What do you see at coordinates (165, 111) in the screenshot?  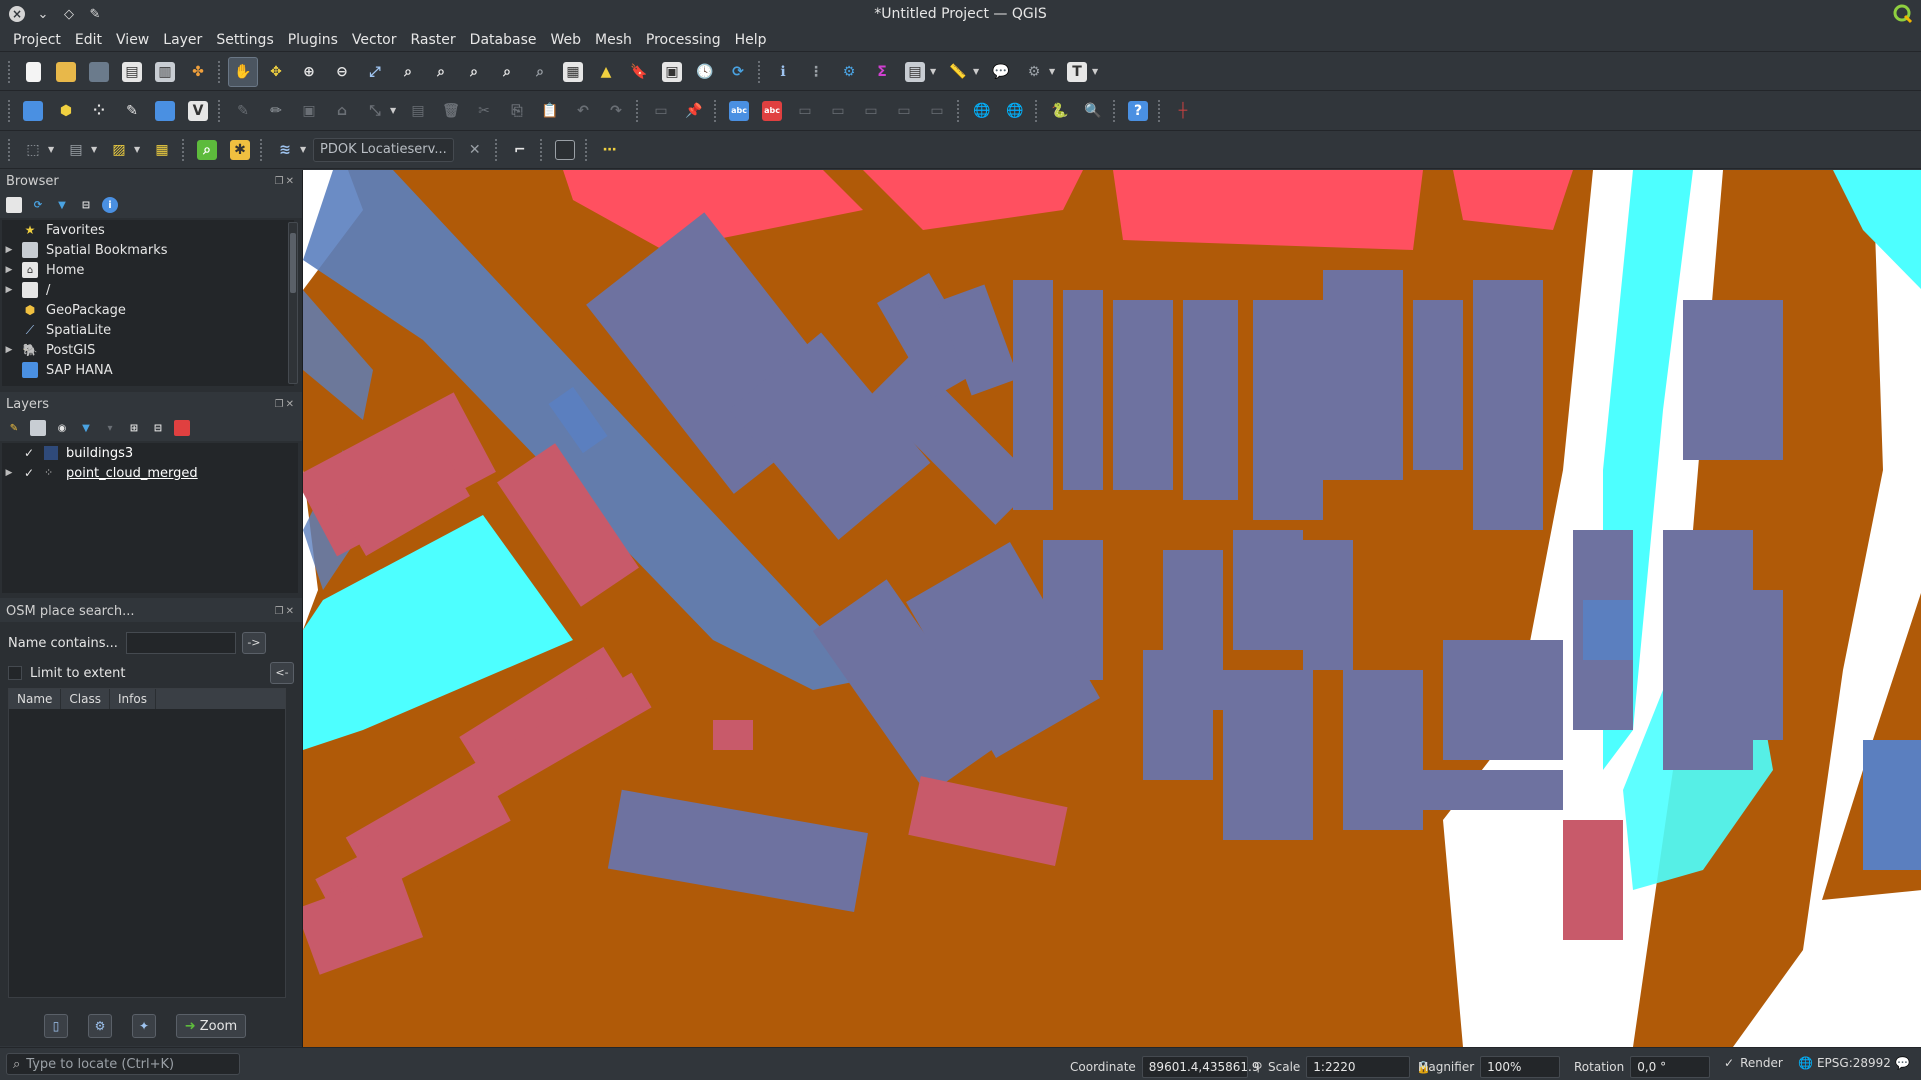 I see `add-layer-button` at bounding box center [165, 111].